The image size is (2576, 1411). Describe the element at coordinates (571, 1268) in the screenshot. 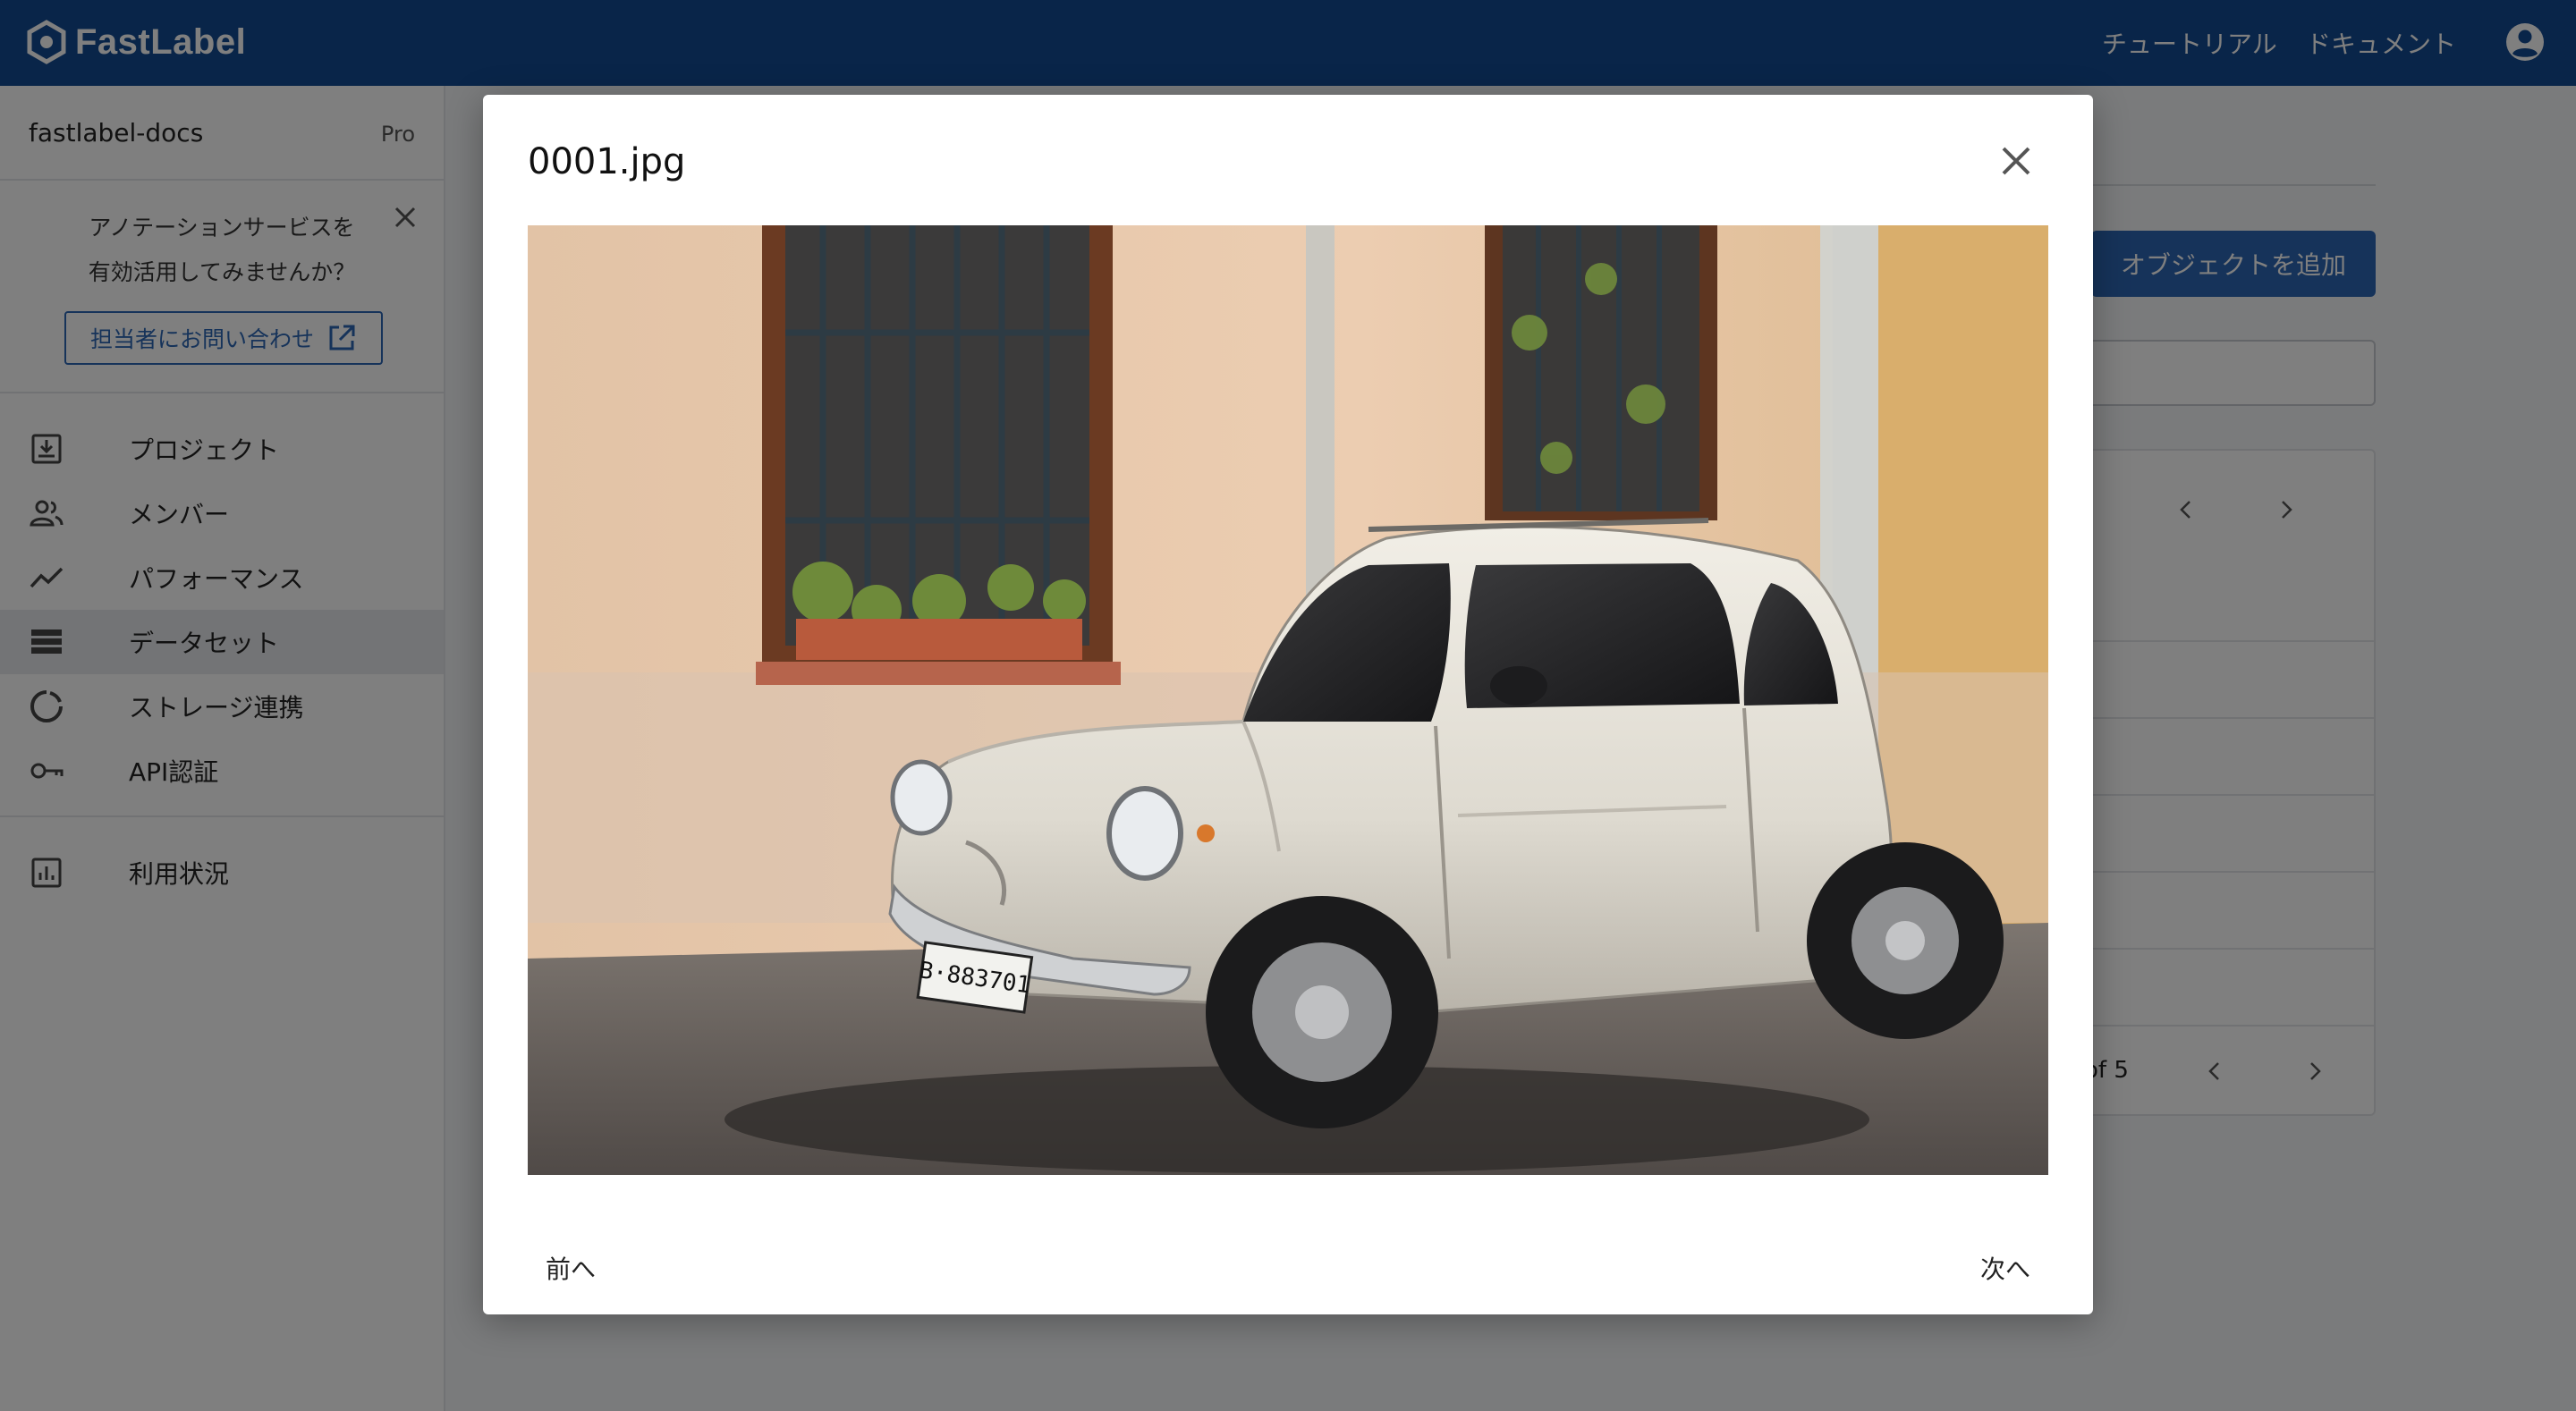

I see `prev-button: 前へ` at that location.